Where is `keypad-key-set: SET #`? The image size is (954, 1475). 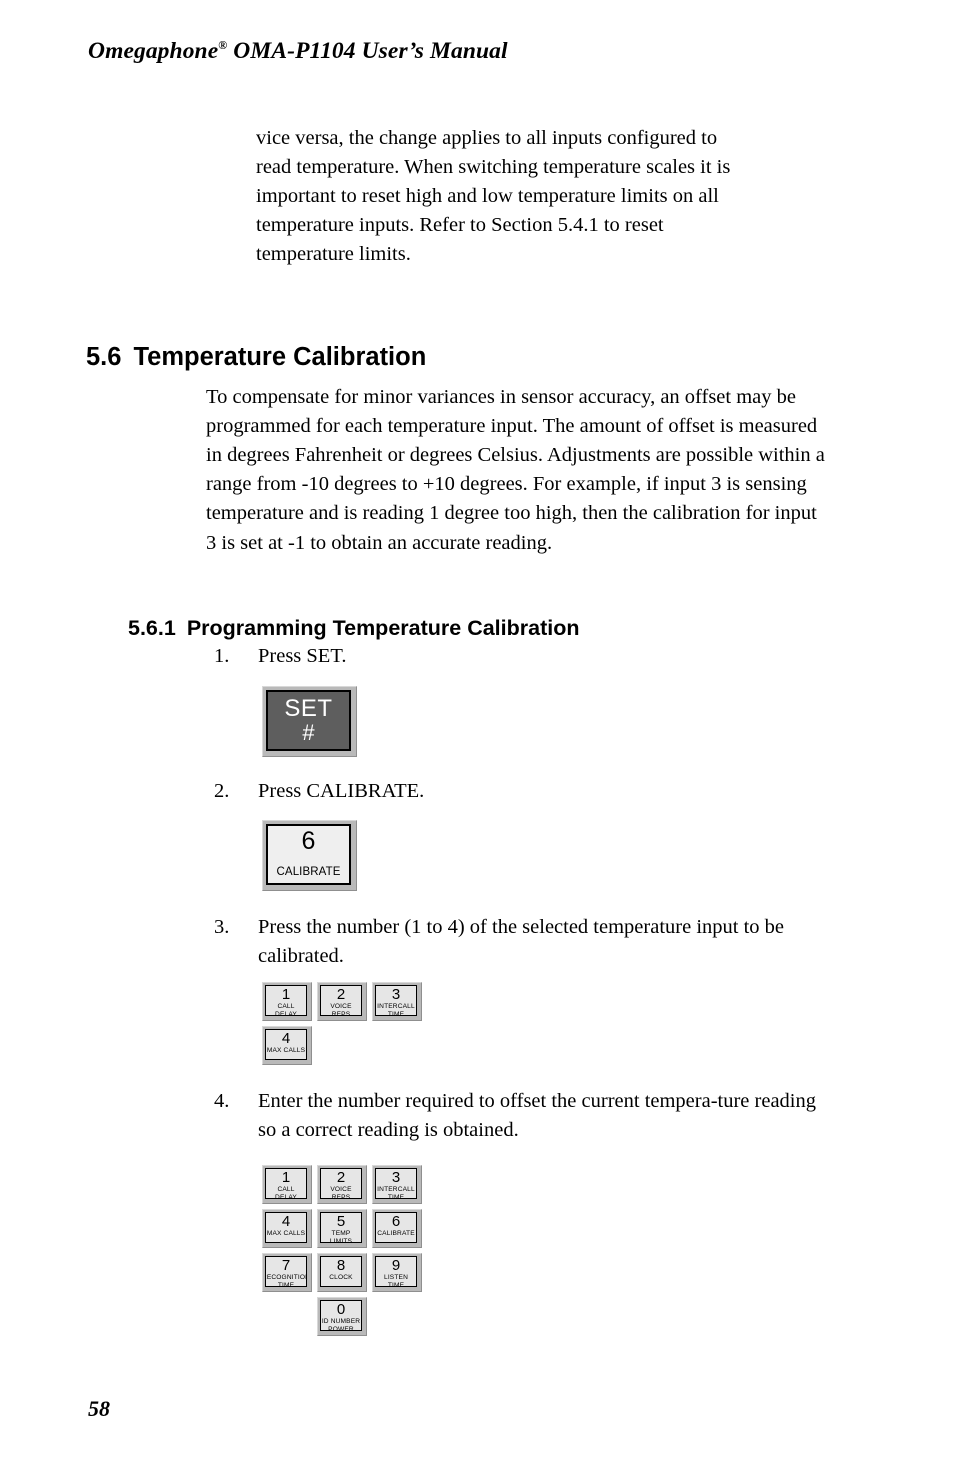
keypad-key-set: SET # is located at coordinates (309, 721).